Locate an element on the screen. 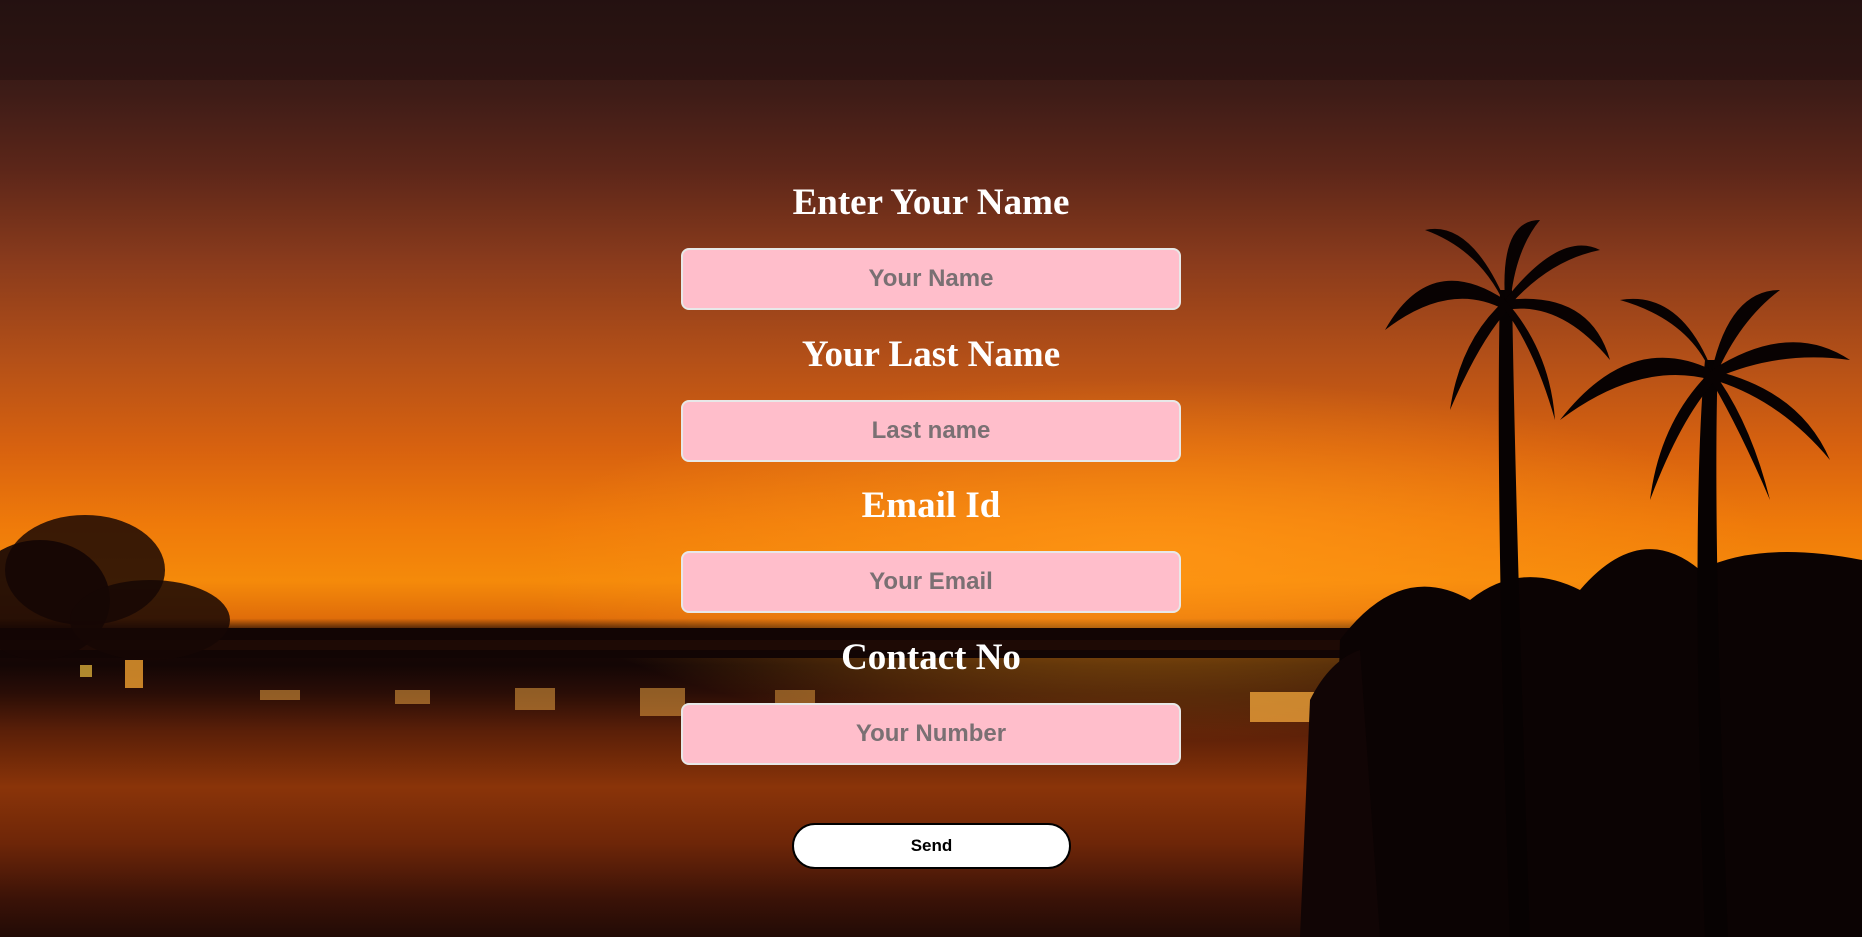 The height and width of the screenshot is (938, 1862). email-label: Email Id is located at coordinates (931, 505).